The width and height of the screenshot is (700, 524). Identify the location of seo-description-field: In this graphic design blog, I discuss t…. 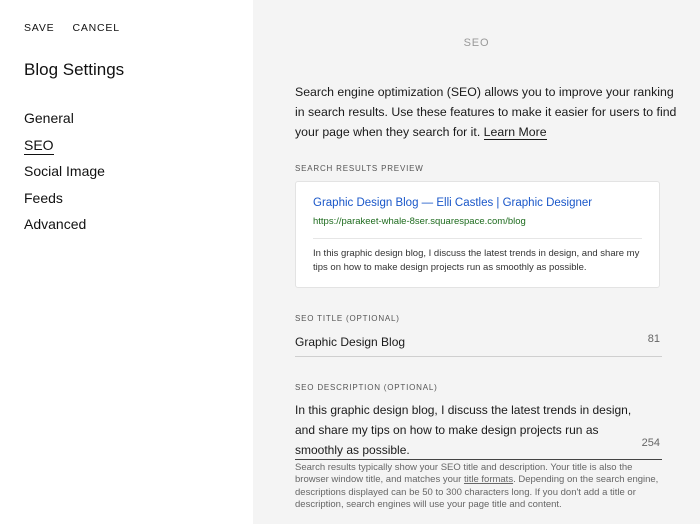
(478, 430).